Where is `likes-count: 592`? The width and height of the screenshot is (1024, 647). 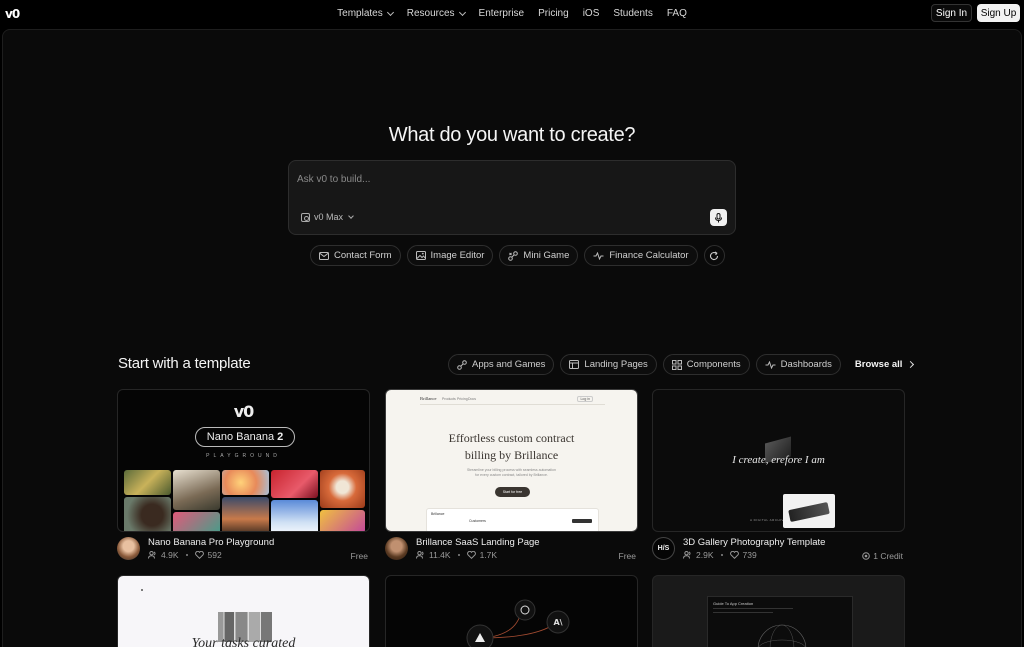
likes-count: 592 is located at coordinates (214, 555).